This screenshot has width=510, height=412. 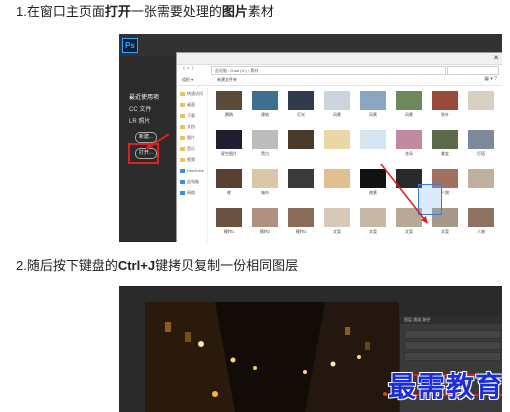 I want to click on layers-lock-row, so click(x=452, y=356).